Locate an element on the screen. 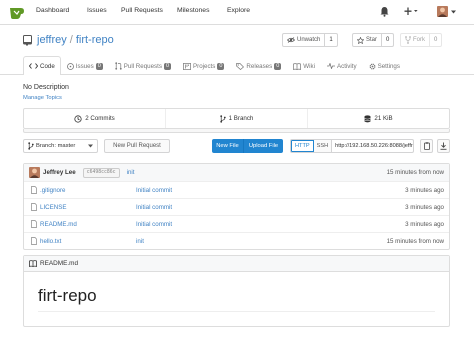 This screenshot has height=338, width=474. file-row: README.md Initial commit 3 minutes ago is located at coordinates (236, 223).